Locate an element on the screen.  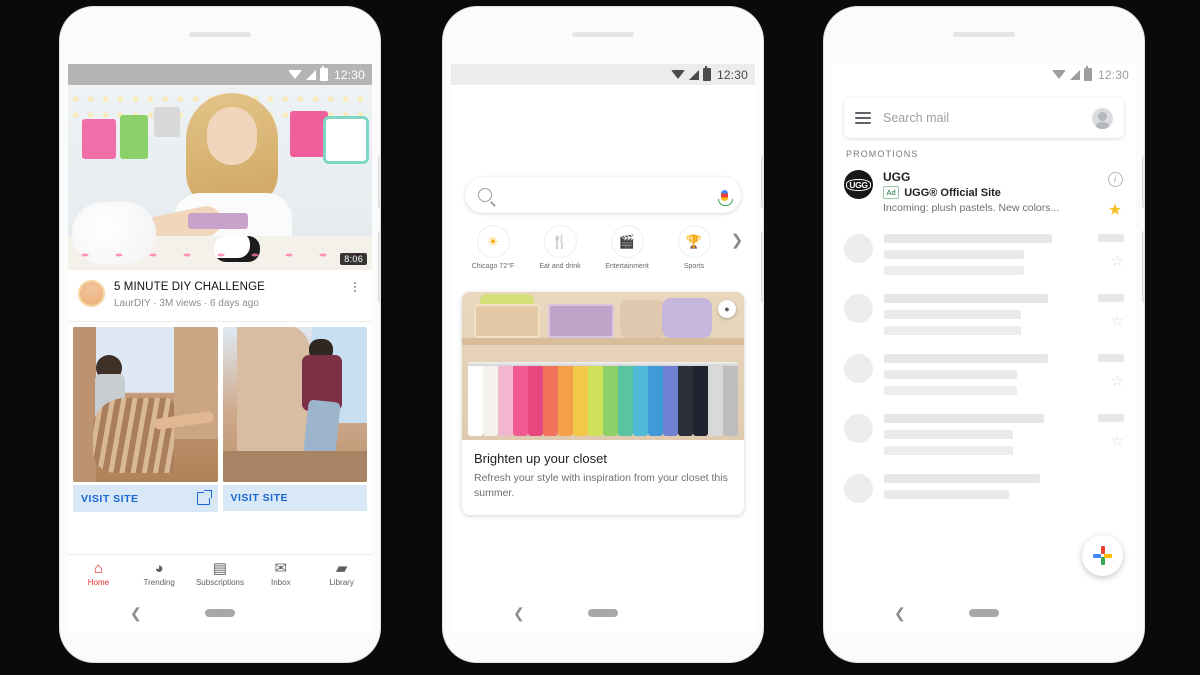
nav-item-subscriptions: ▤ Subscriptions is located at coordinates (220, 573).